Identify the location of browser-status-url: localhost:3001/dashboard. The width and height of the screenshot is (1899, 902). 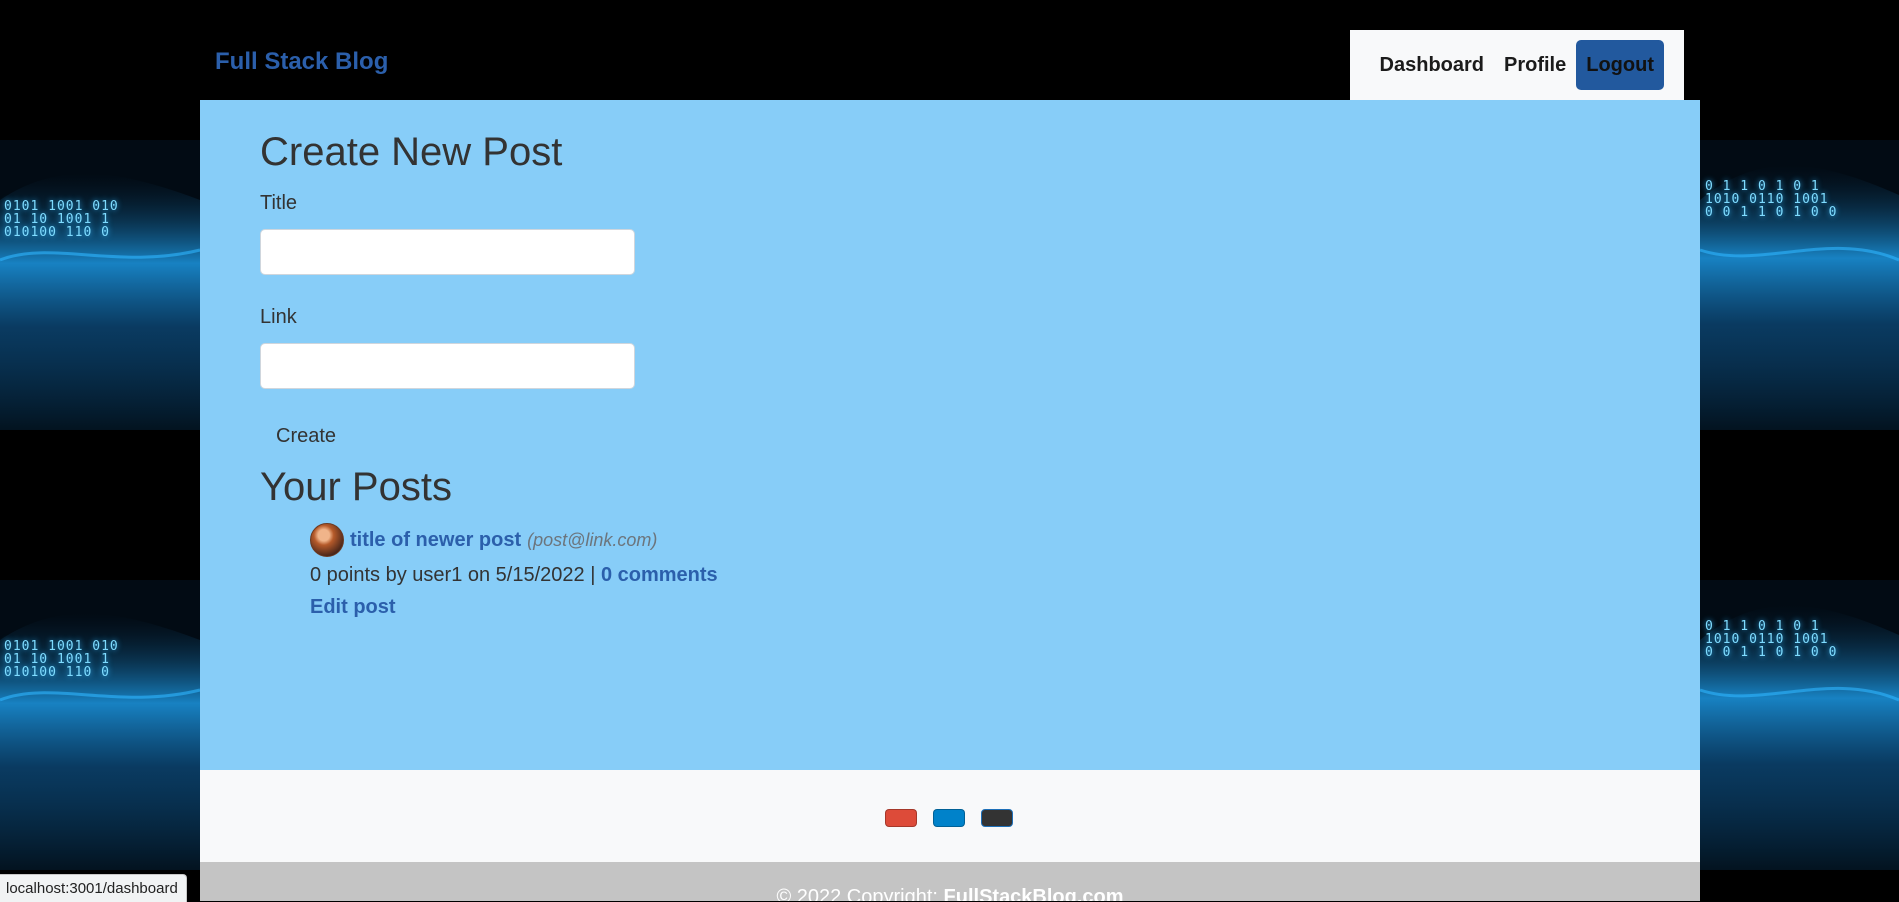
(93, 888).